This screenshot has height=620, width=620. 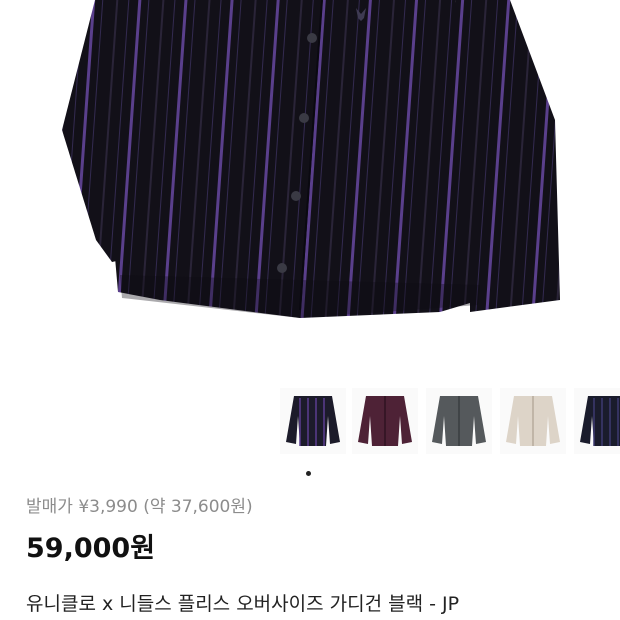 What do you see at coordinates (600, 421) in the screenshot?
I see `cardigan-navy-stripe-icon` at bounding box center [600, 421].